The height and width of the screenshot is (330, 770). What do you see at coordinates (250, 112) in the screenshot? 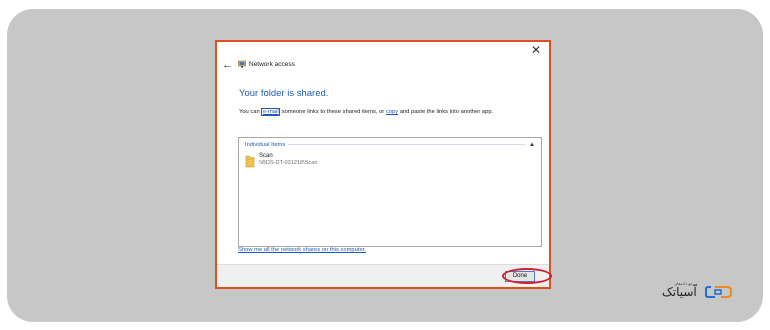
I see `description-prefix: You can` at bounding box center [250, 112].